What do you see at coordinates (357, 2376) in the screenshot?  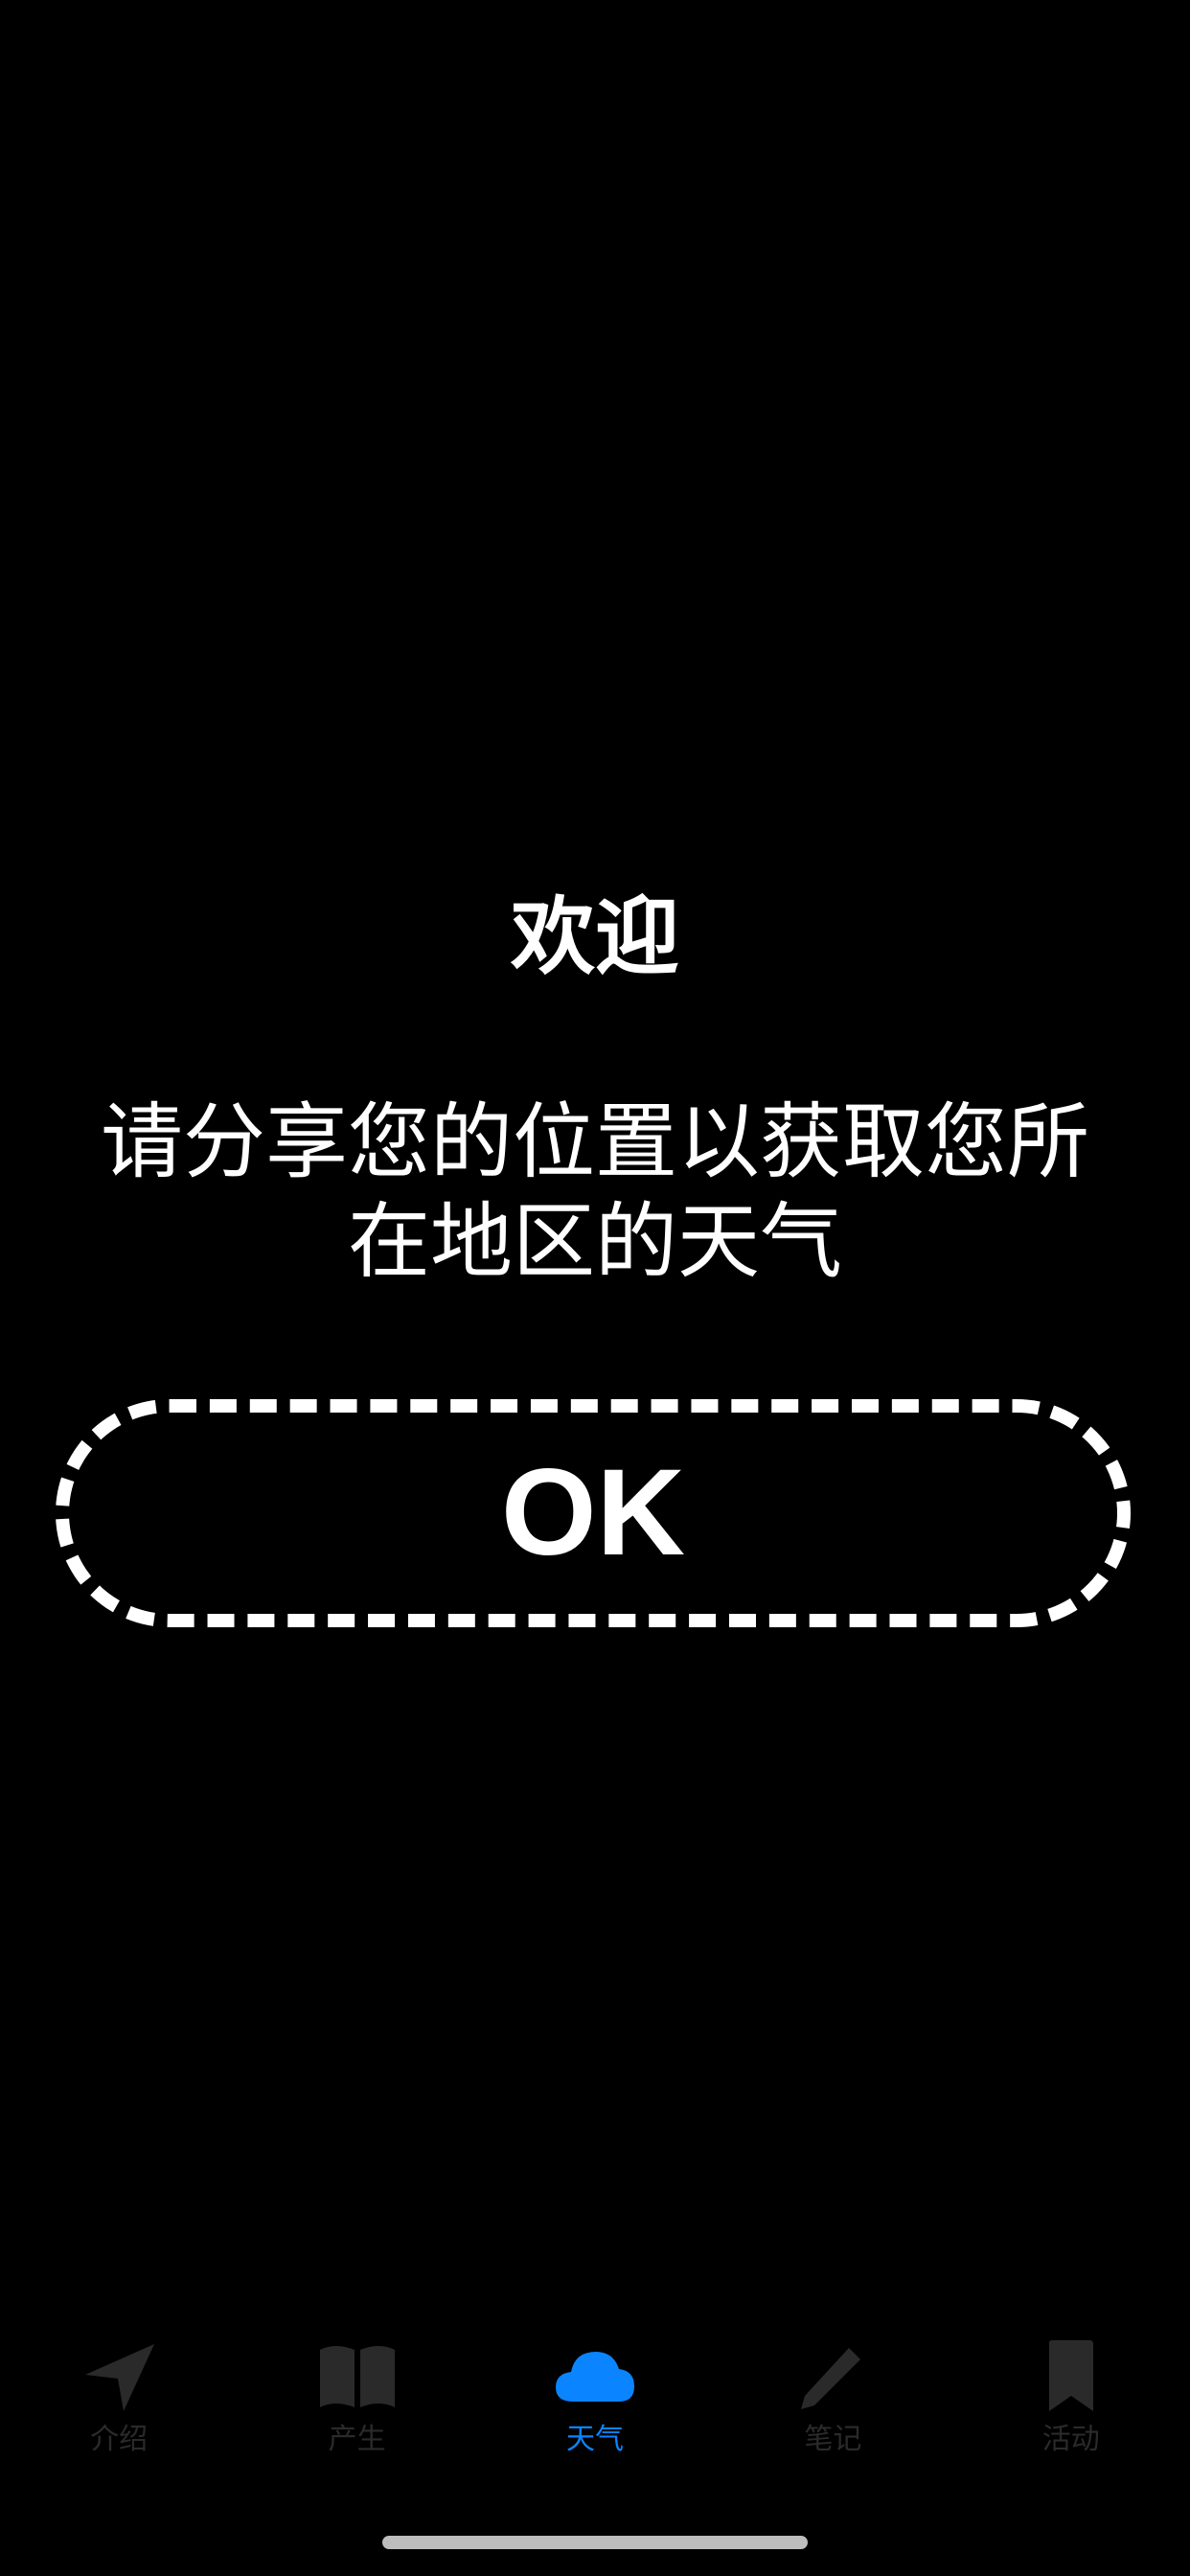 I see `book-icon` at bounding box center [357, 2376].